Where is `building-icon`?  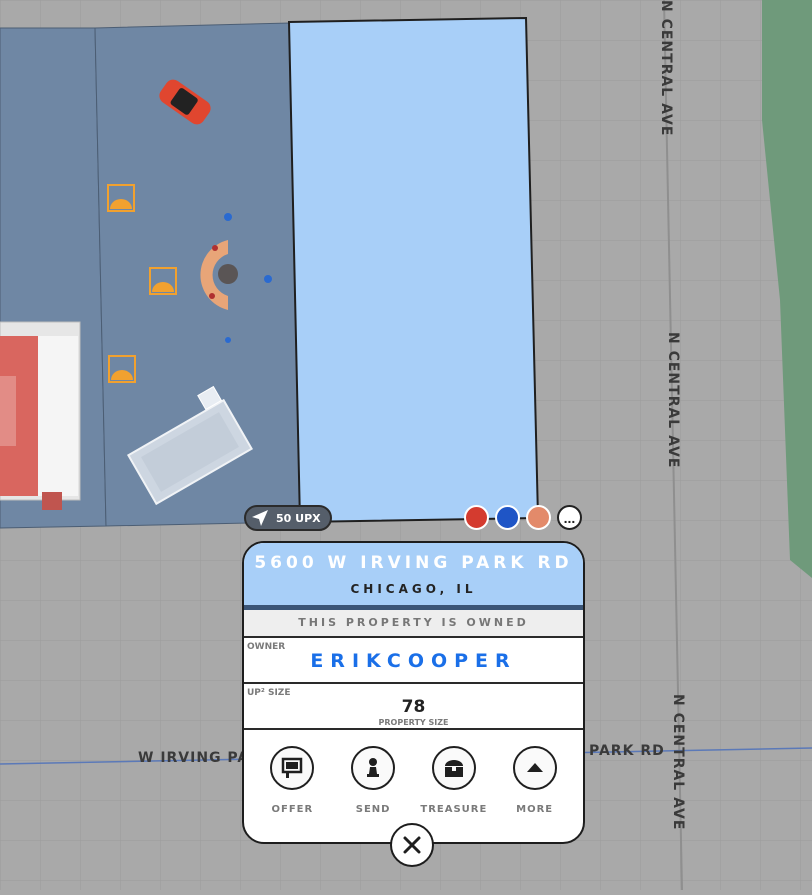
building-icon is located at coordinates (40, 415).